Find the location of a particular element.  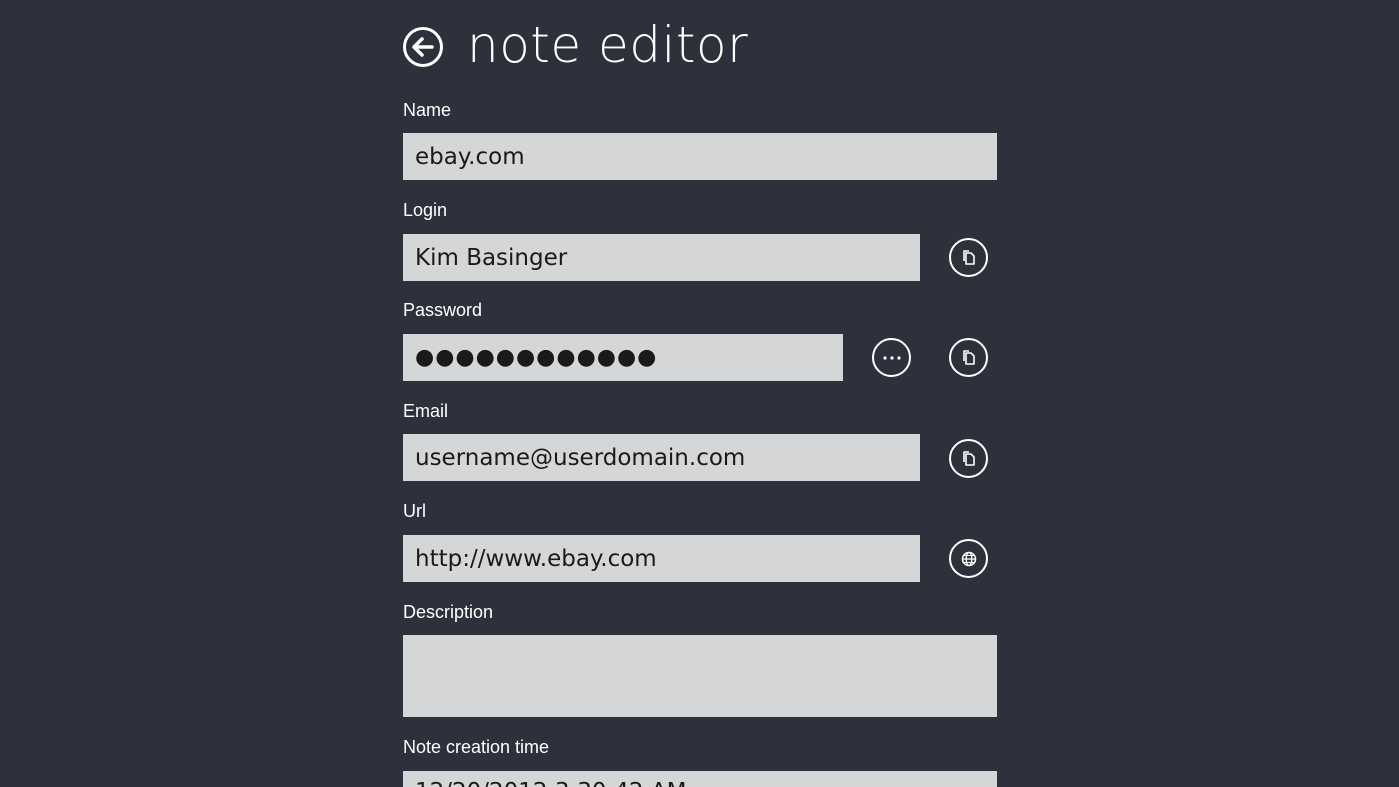

copy-login-button is located at coordinates (968, 257).